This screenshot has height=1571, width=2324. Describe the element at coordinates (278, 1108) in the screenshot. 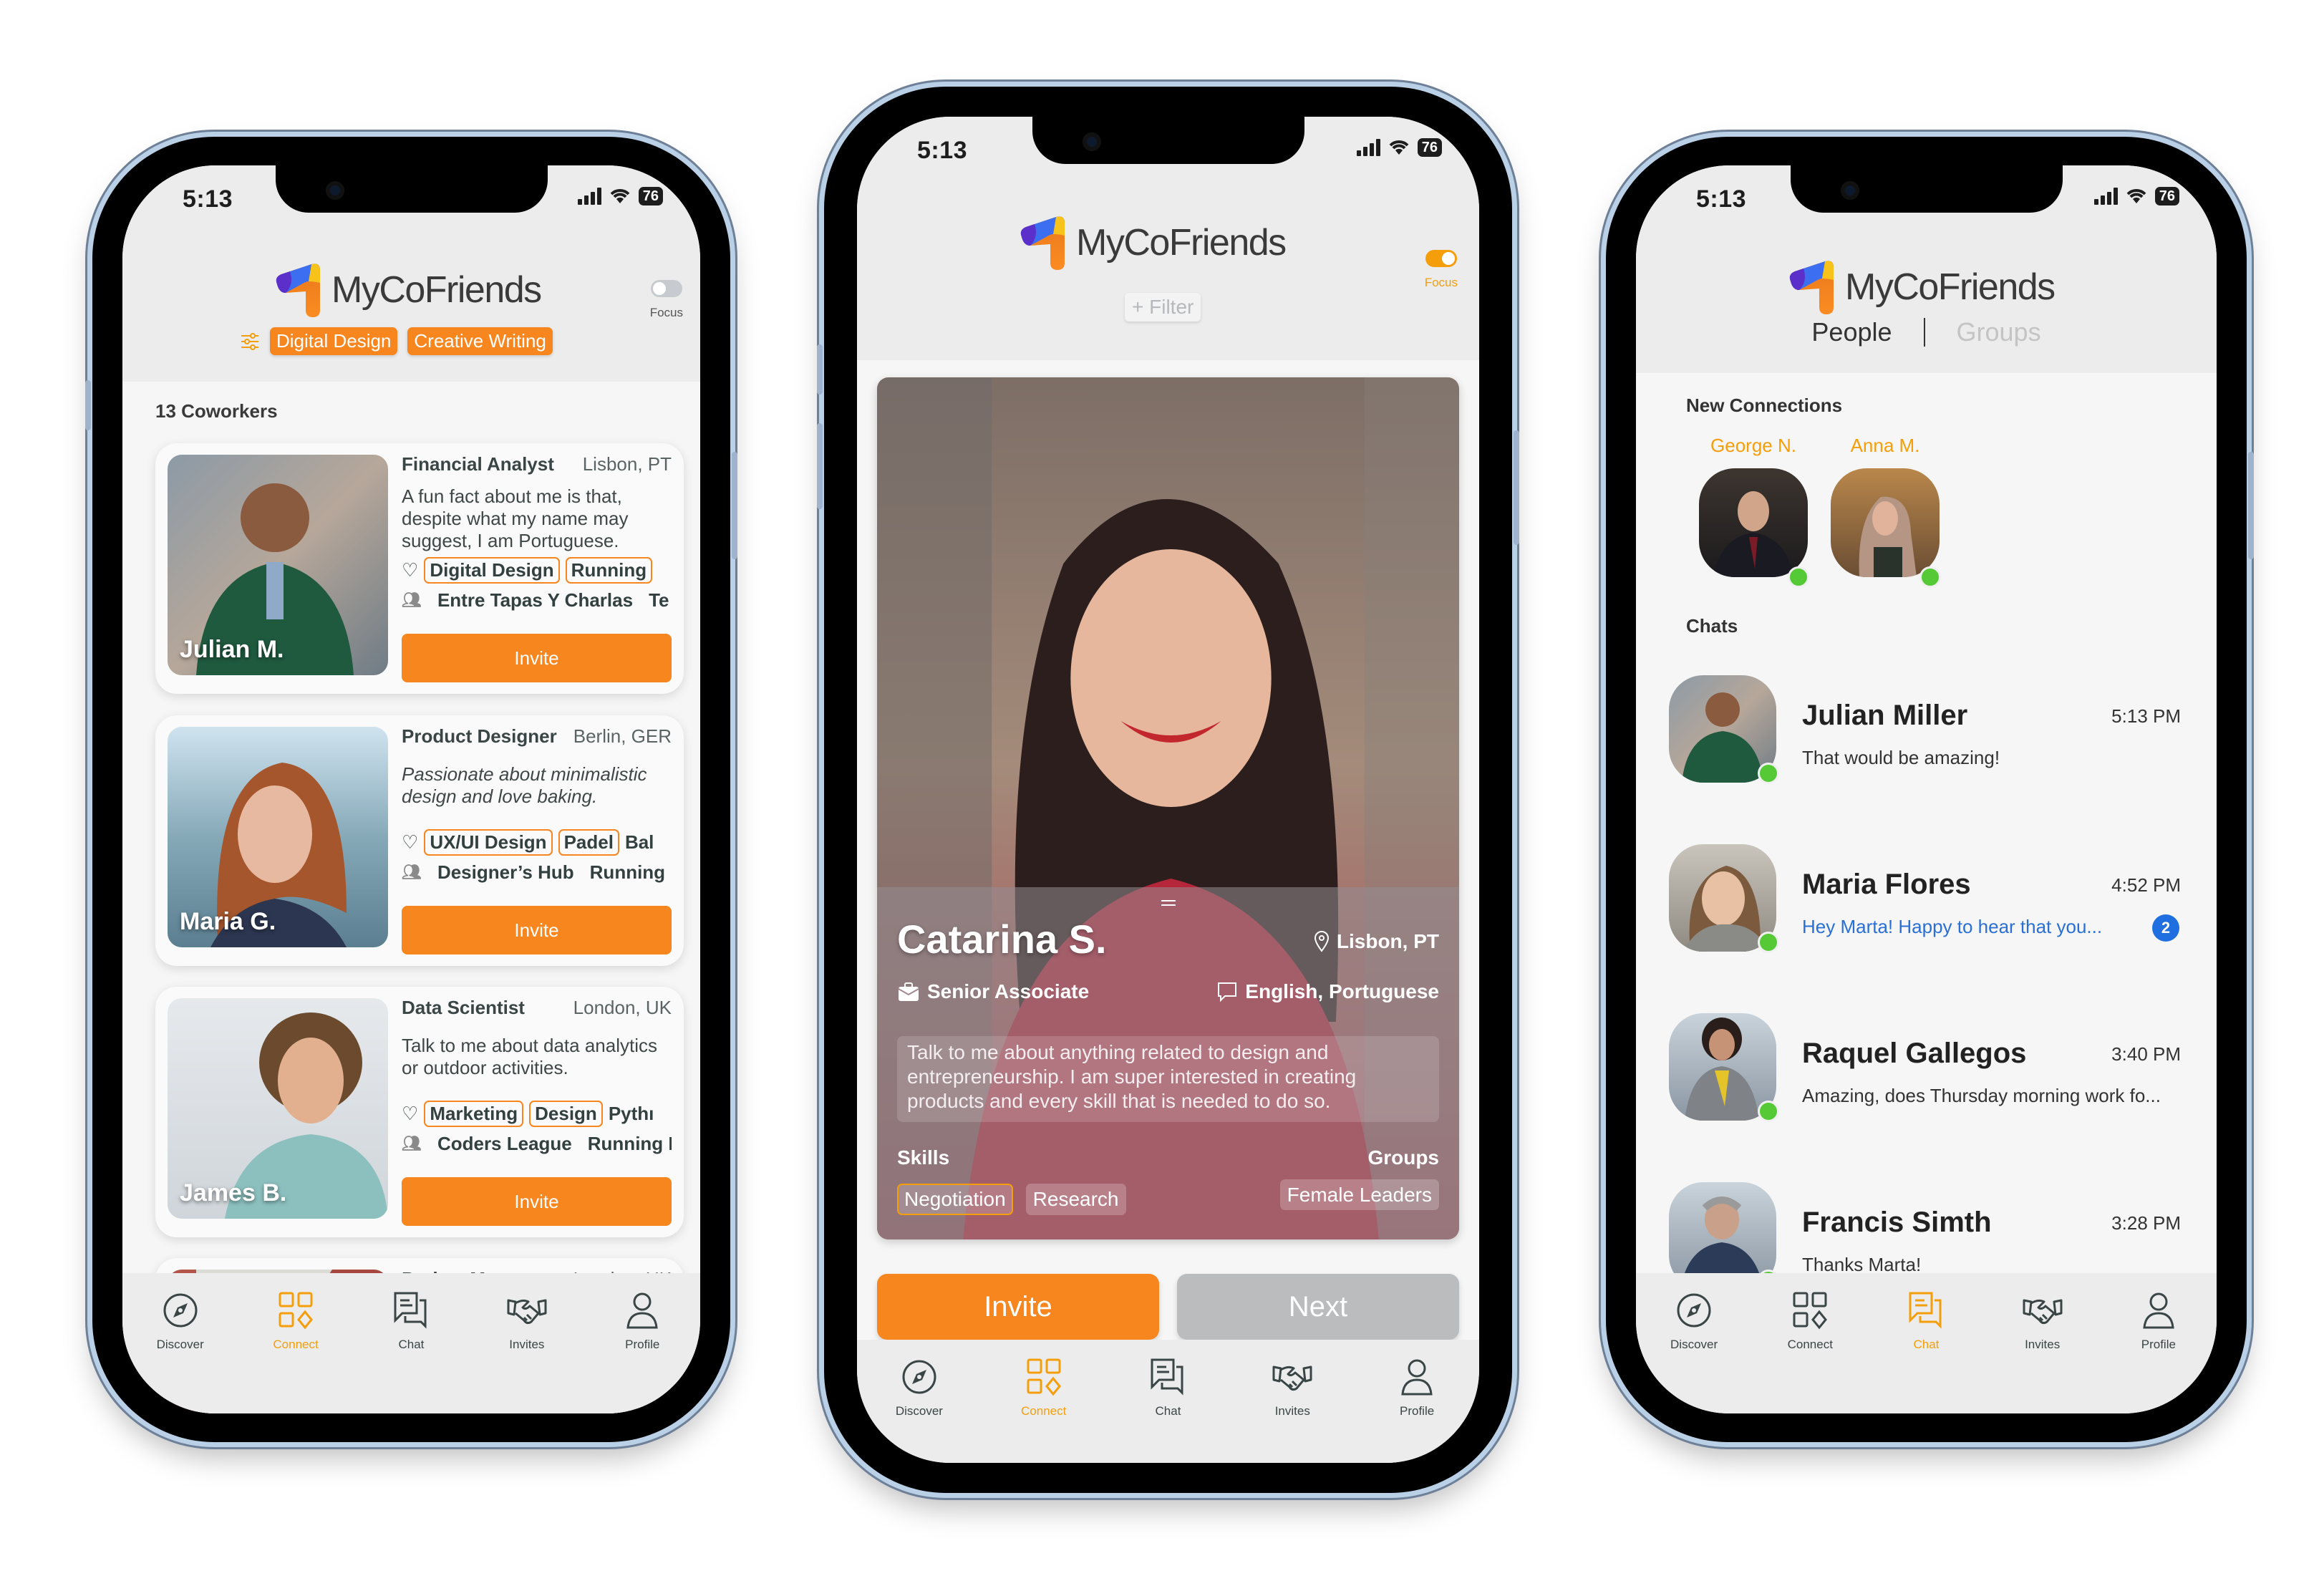

I see `profile-photo: James B.` at that location.